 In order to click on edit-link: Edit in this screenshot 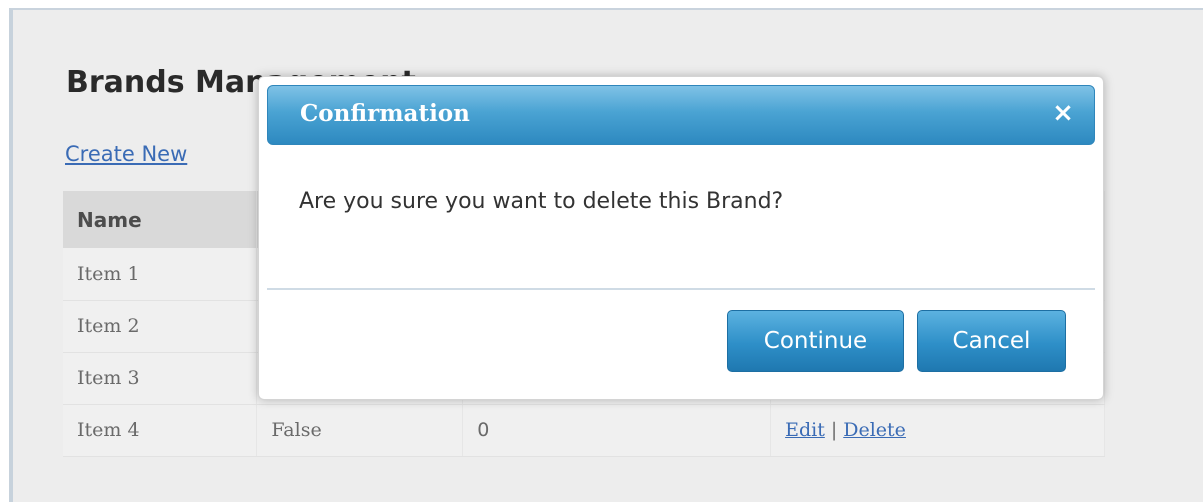, I will do `click(805, 430)`.